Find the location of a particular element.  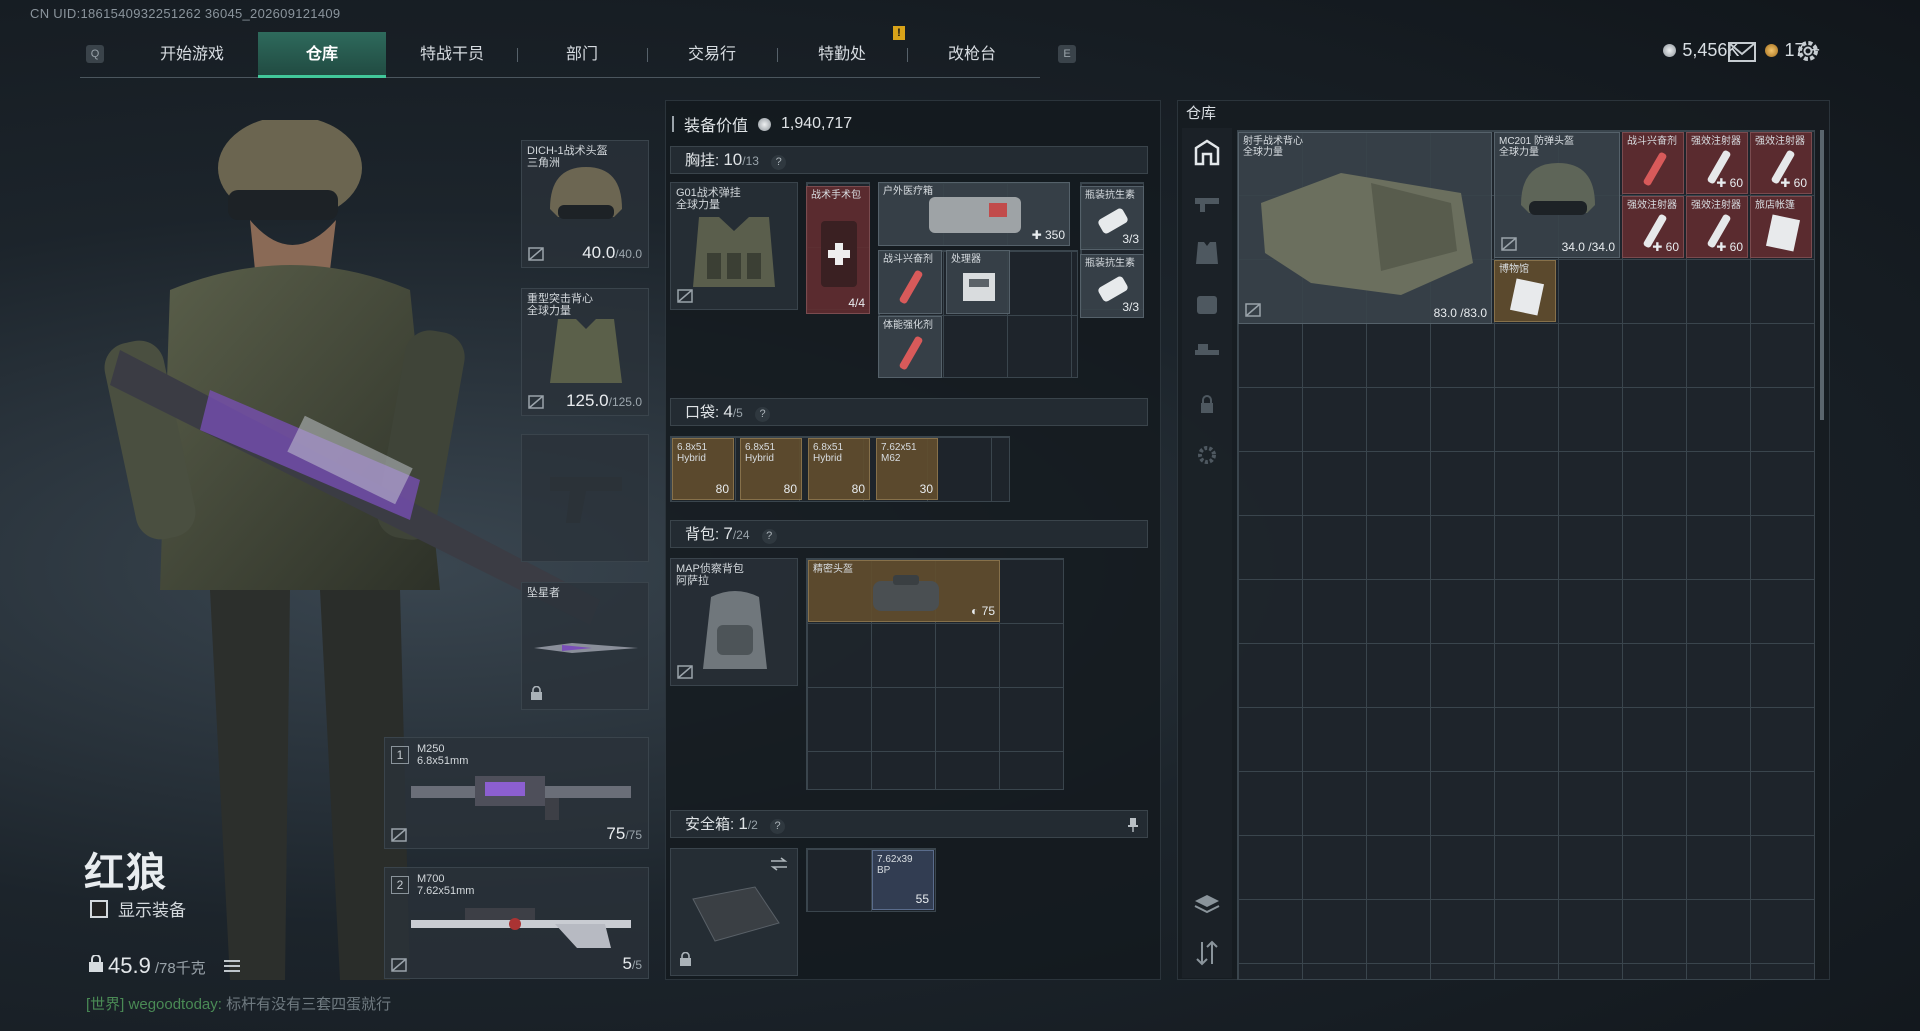

weapon-category-icon is located at coordinates (1207, 203).